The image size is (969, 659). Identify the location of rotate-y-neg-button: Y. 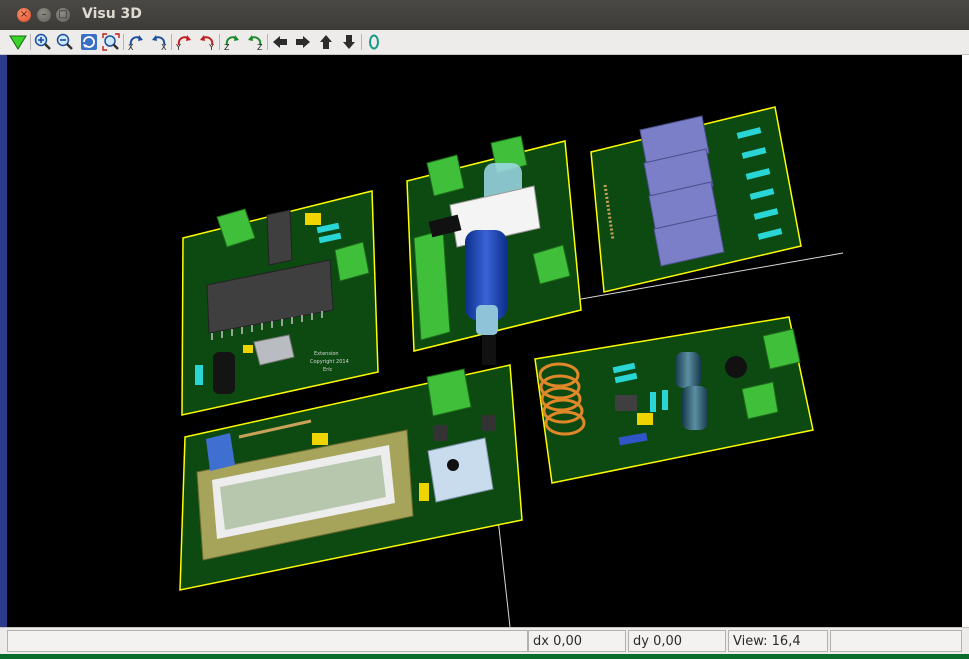
(184, 42).